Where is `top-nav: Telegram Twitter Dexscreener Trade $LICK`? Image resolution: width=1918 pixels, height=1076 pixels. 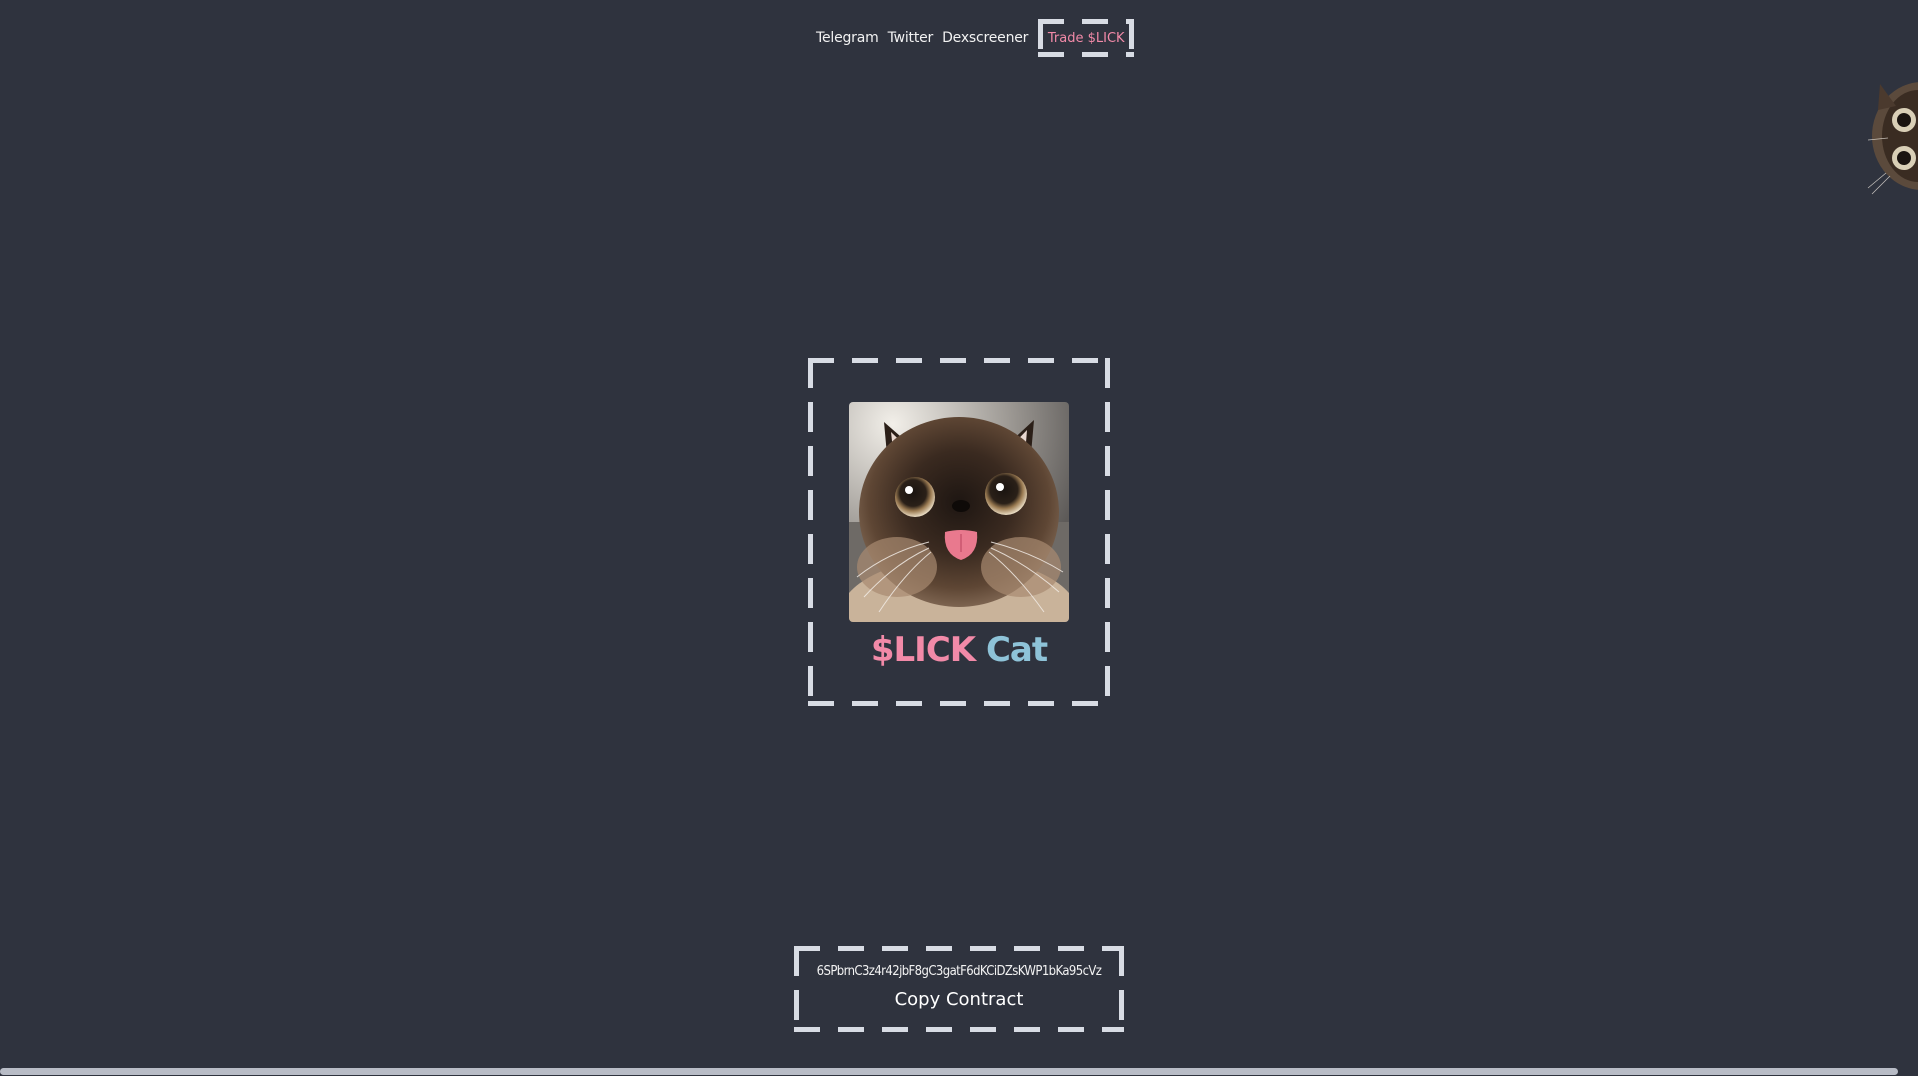 top-nav: Telegram Twitter Dexscreener Trade $LICK is located at coordinates (975, 38).